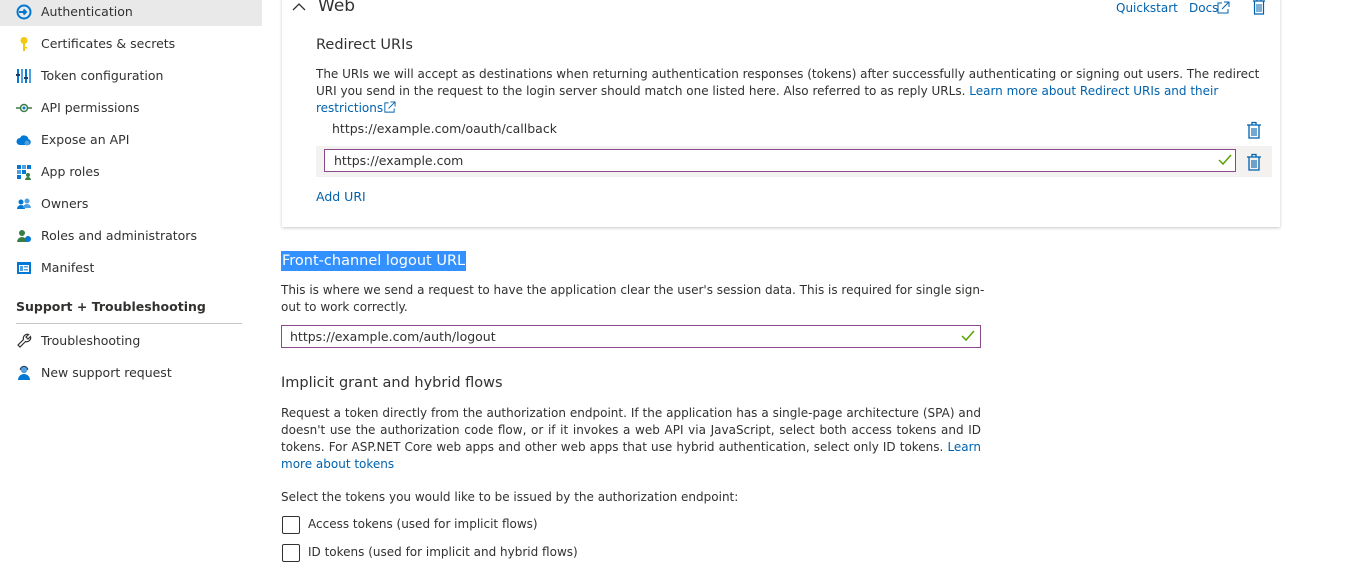  I want to click on front-channel-logout-title: Front-channel logout URL, so click(374, 261).